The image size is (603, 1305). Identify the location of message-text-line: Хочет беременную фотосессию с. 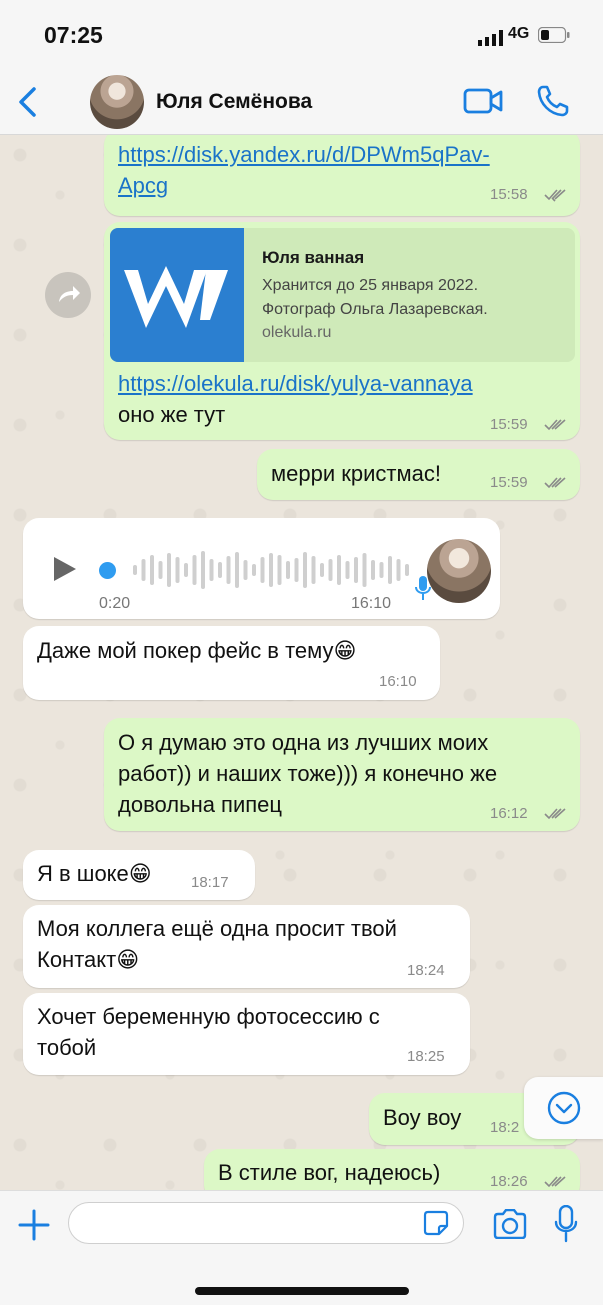
(208, 1016).